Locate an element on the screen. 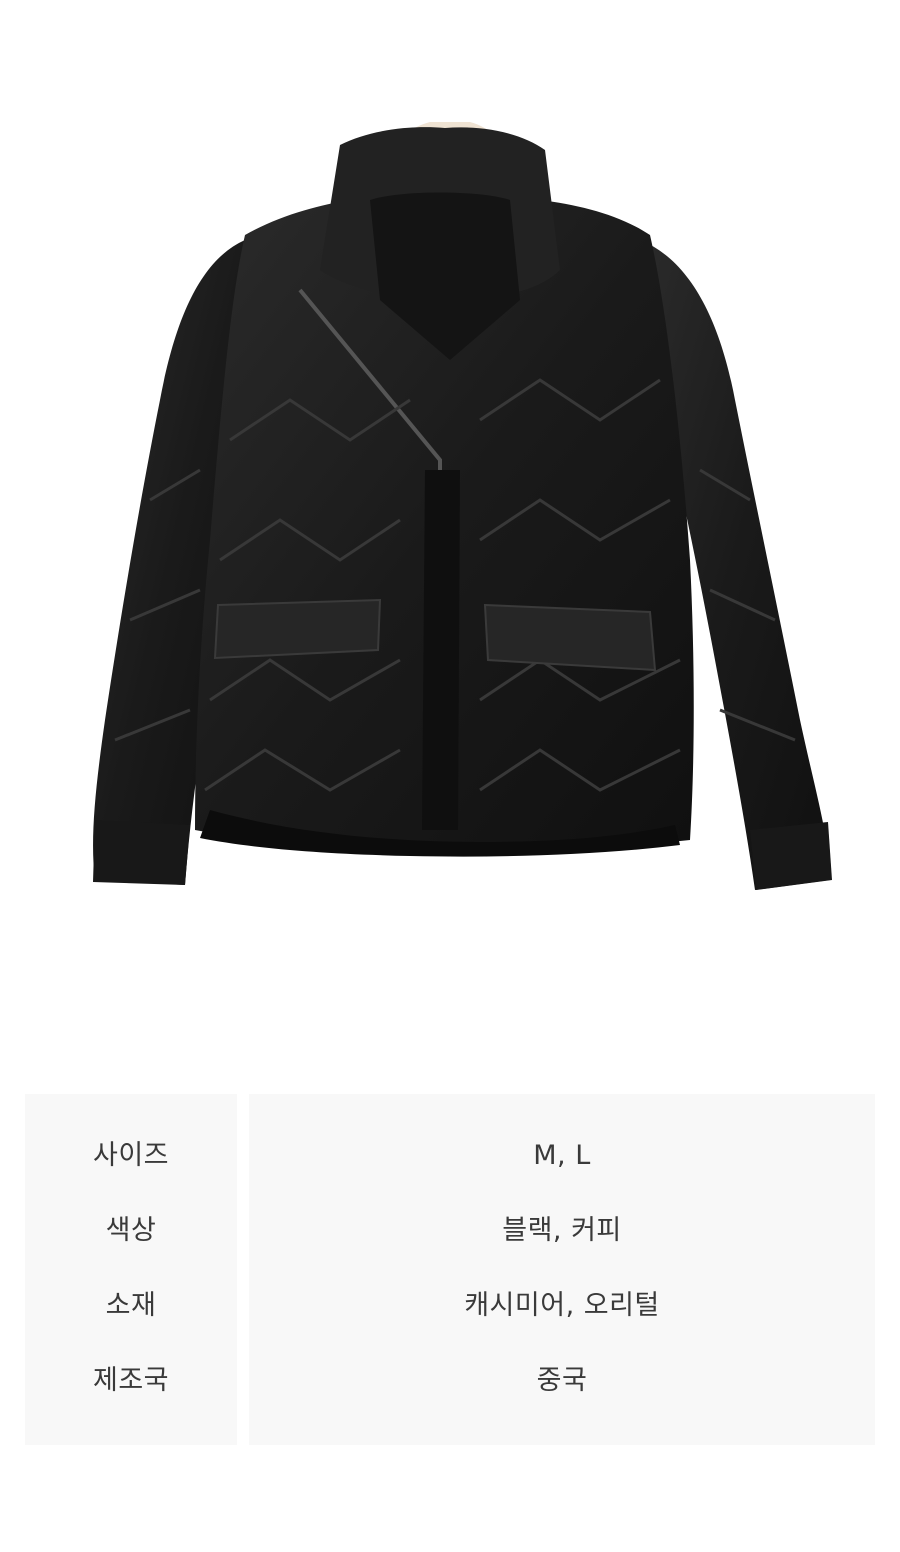 This screenshot has width=900, height=1552. spec-value-material: 캐시미어, 오리털 is located at coordinates (562, 1305).